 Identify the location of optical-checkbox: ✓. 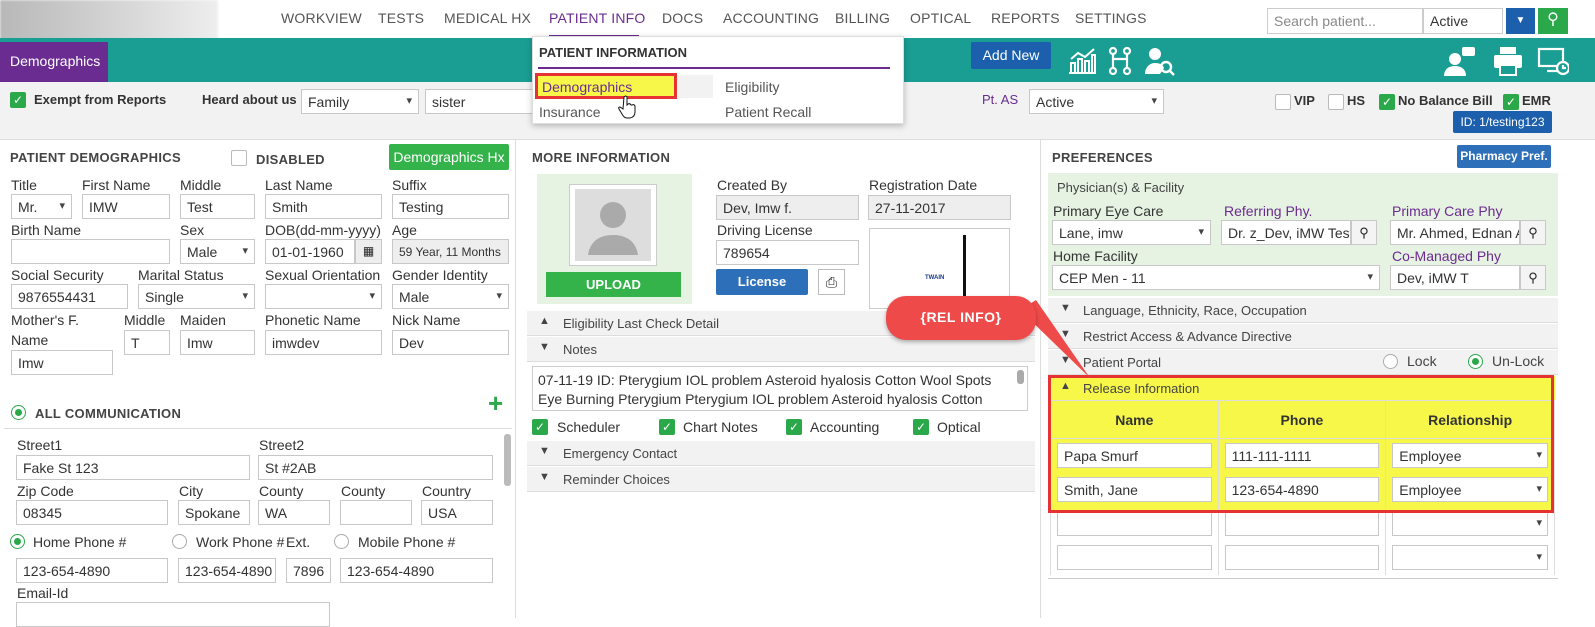
(921, 426).